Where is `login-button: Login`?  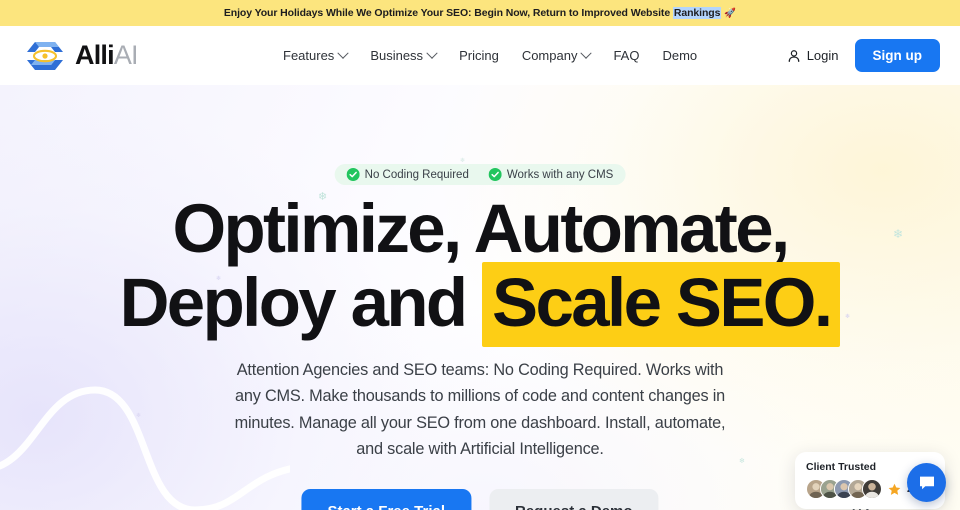
login-button: Login is located at coordinates (813, 55).